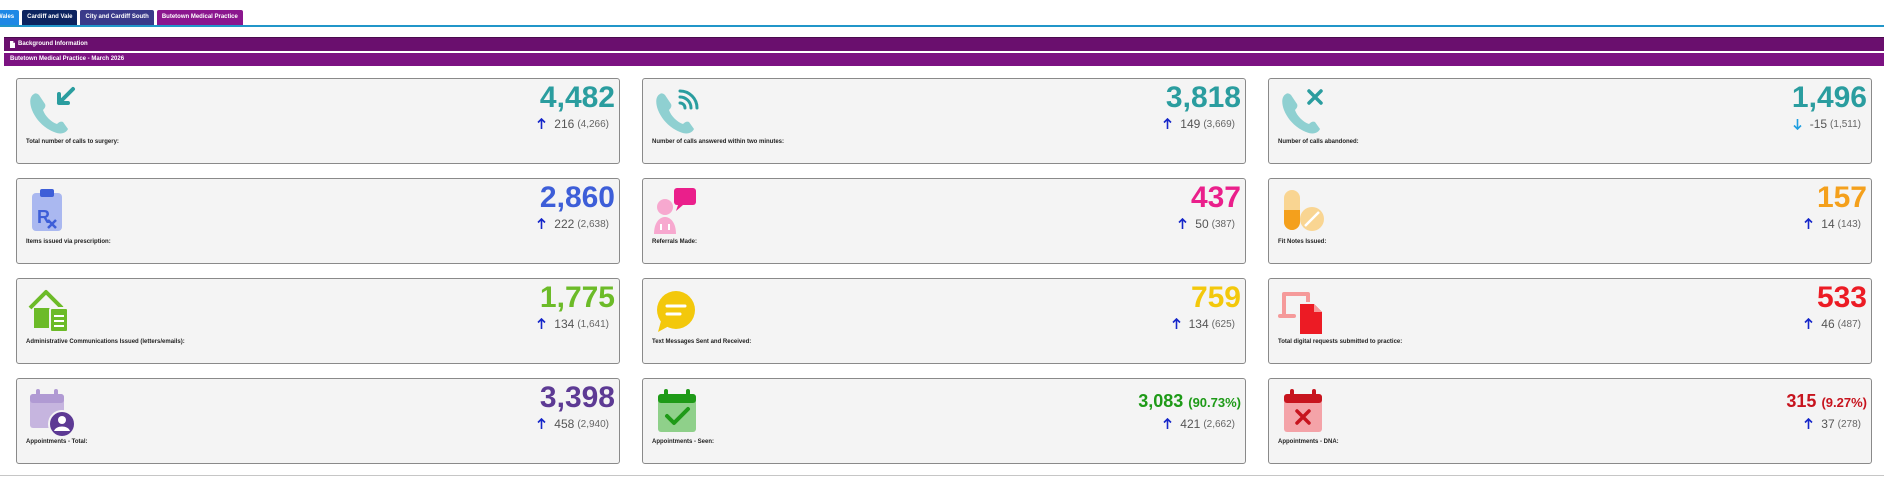 This screenshot has width=1884, height=484. What do you see at coordinates (72, 142) in the screenshot?
I see `stat-label: Total number of calls to surgery:` at bounding box center [72, 142].